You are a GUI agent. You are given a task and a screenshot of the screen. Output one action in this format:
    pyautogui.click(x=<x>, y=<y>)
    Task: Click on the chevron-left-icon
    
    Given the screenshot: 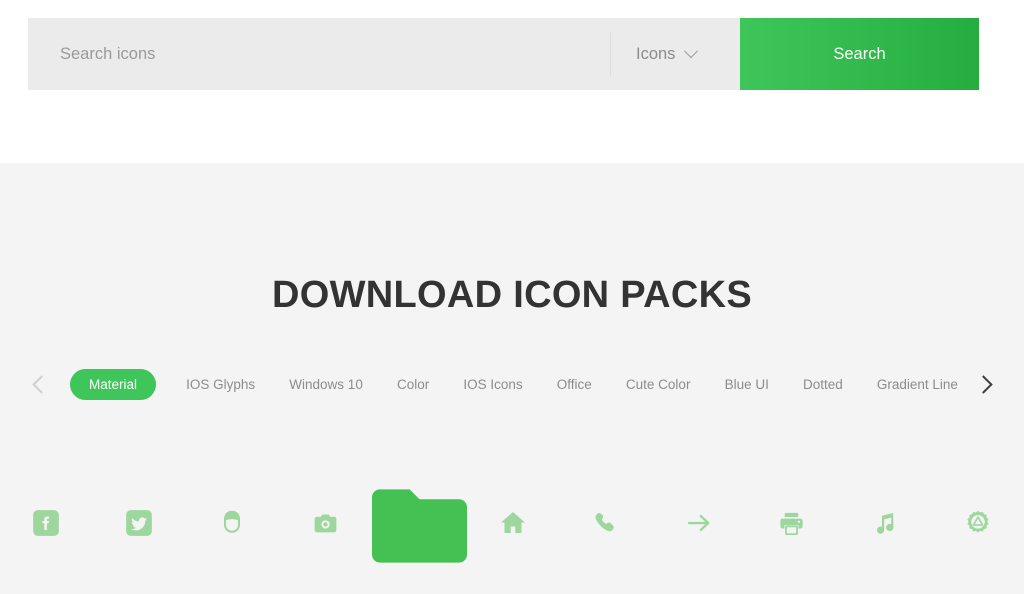 What is the action you would take?
    pyautogui.click(x=41, y=384)
    